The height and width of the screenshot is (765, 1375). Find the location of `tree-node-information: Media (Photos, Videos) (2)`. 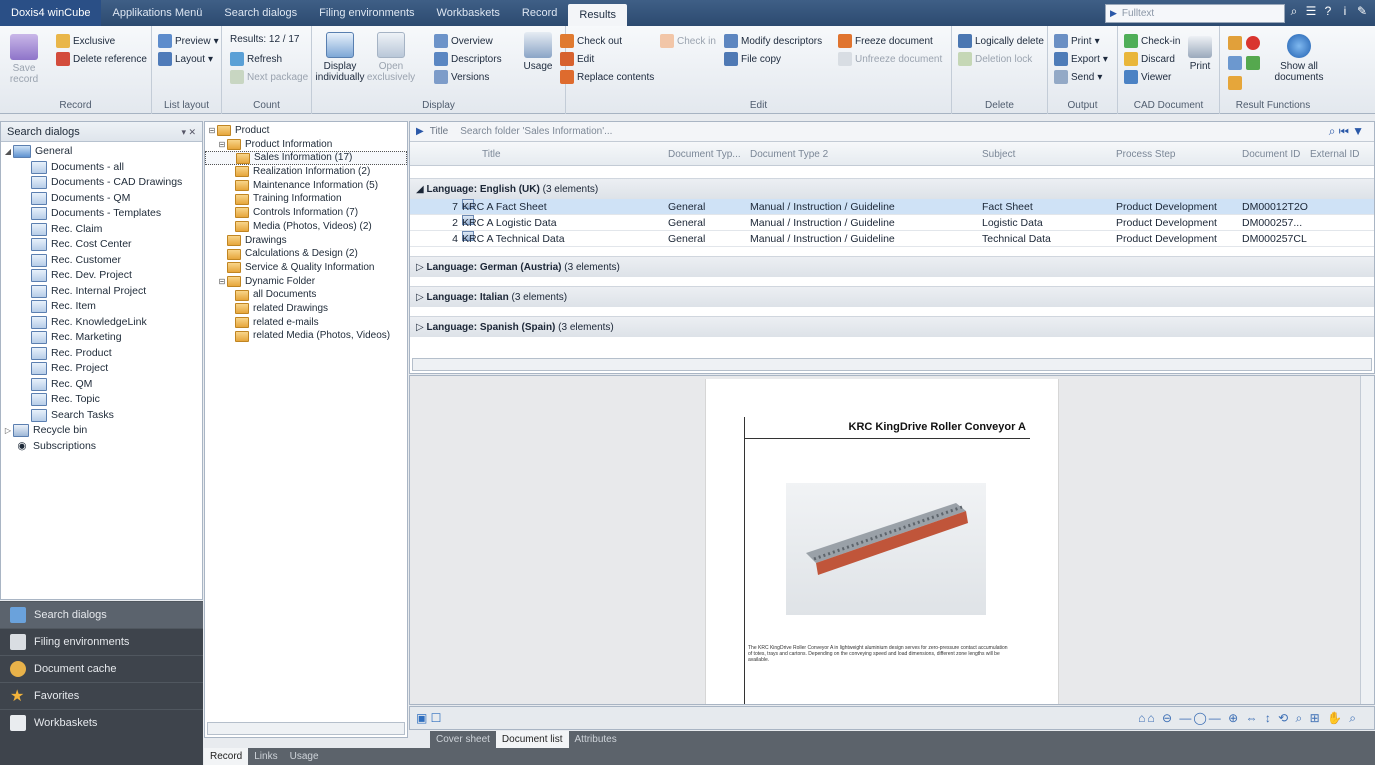

tree-node-information: Media (Photos, Videos) (2) is located at coordinates (306, 227).